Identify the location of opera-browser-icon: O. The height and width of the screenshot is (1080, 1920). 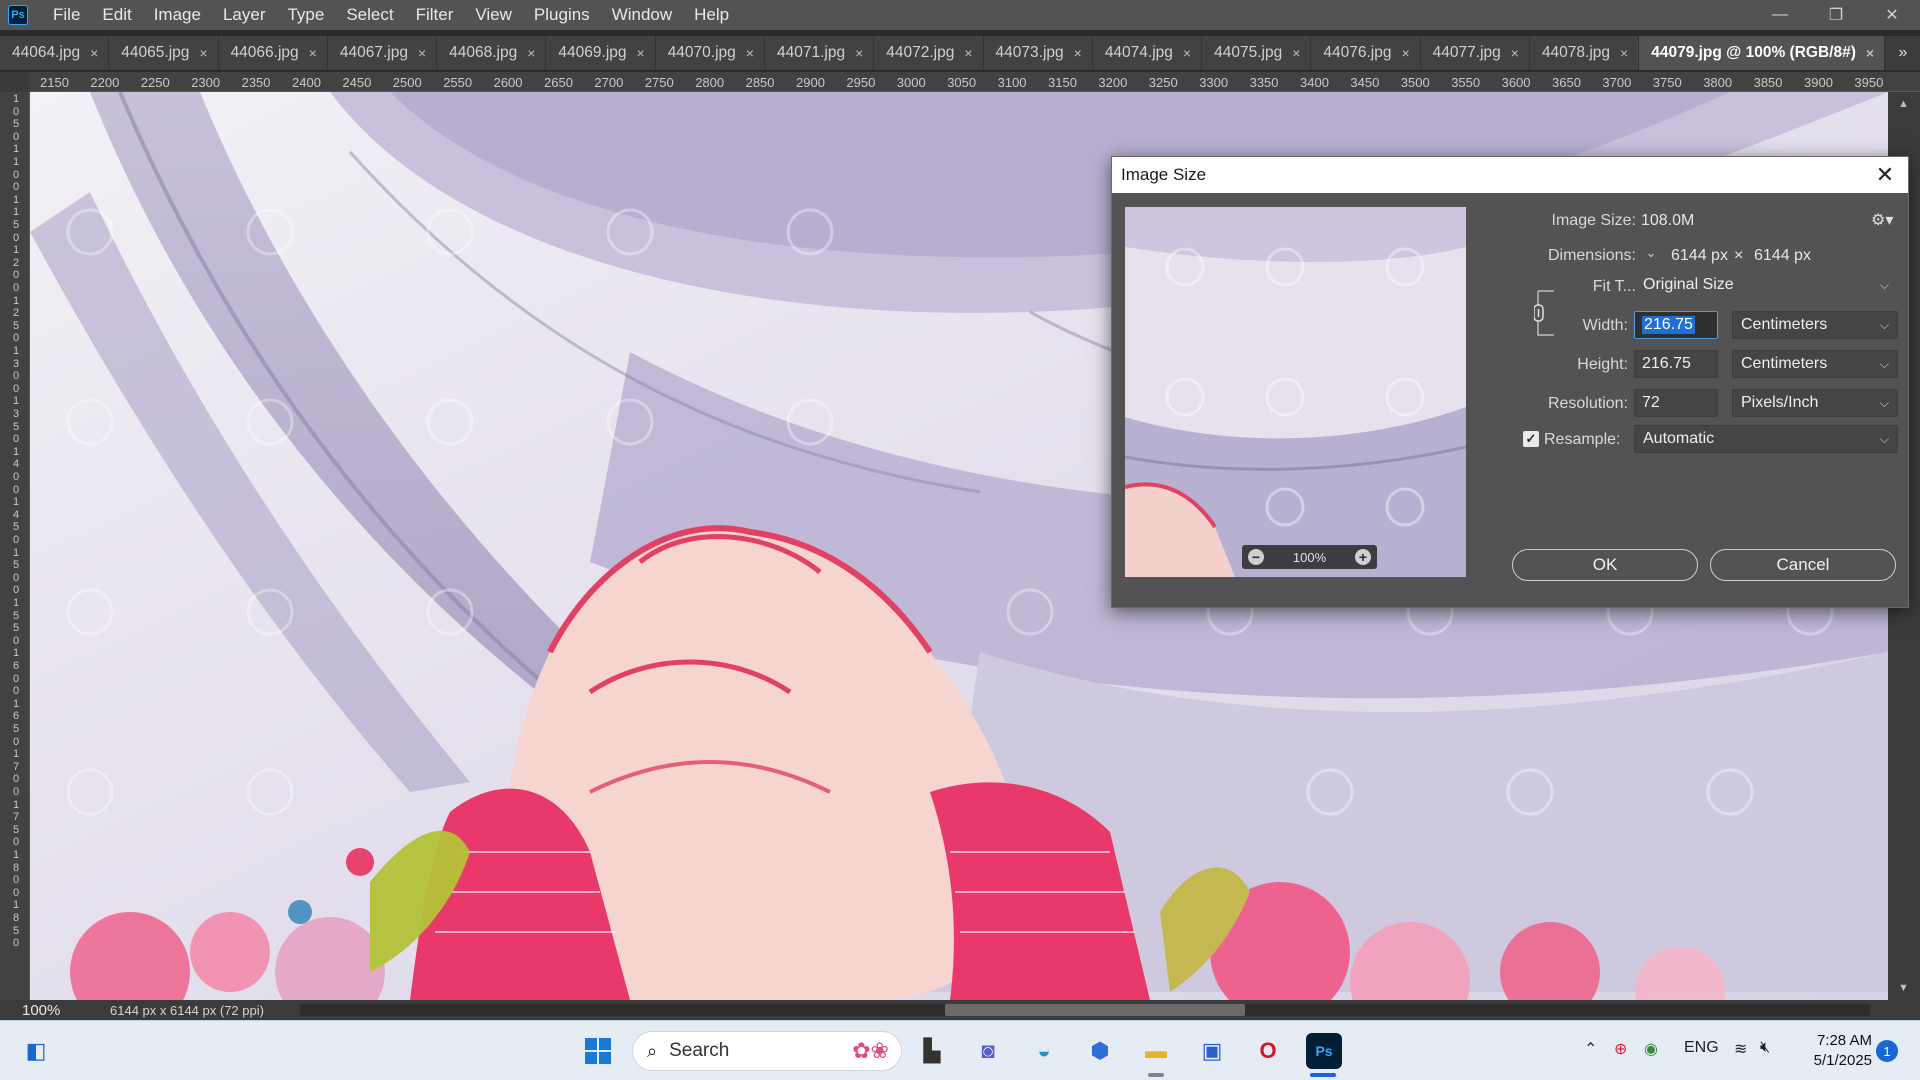
(1268, 1051).